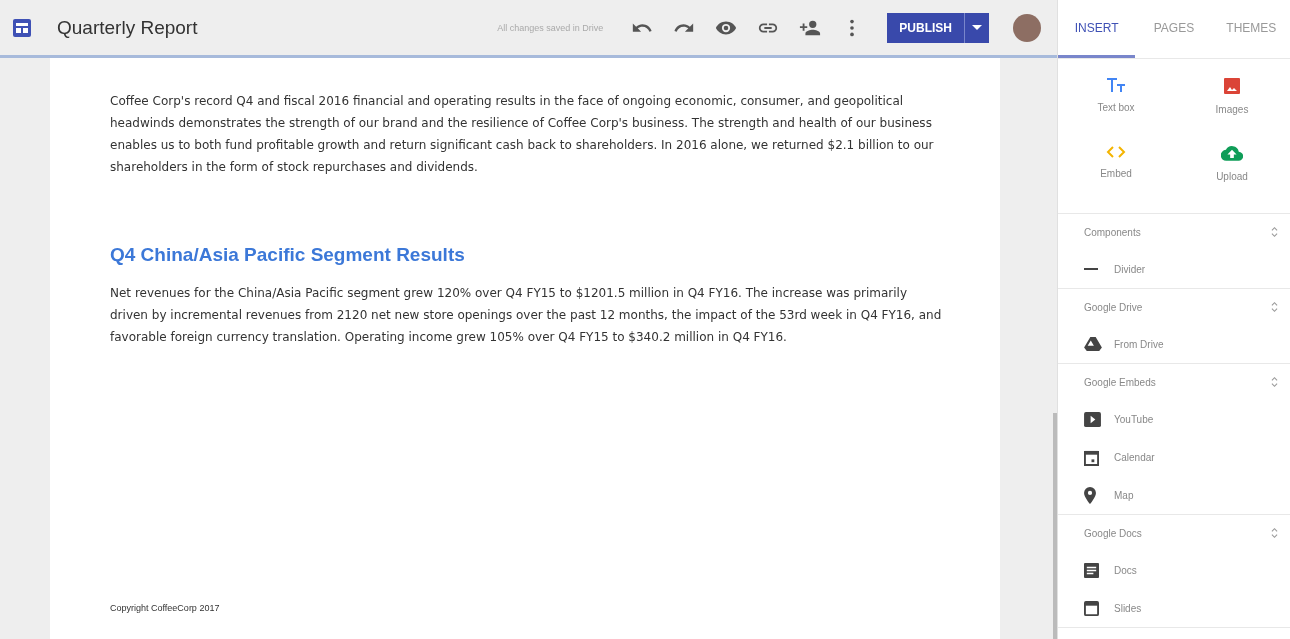  What do you see at coordinates (1093, 344) in the screenshot?
I see `triangle-logo-icon` at bounding box center [1093, 344].